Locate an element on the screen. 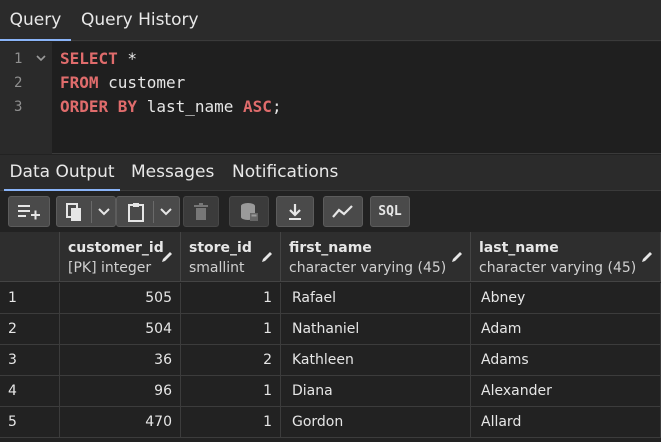  last-name-cell: Allard is located at coordinates (566, 422).